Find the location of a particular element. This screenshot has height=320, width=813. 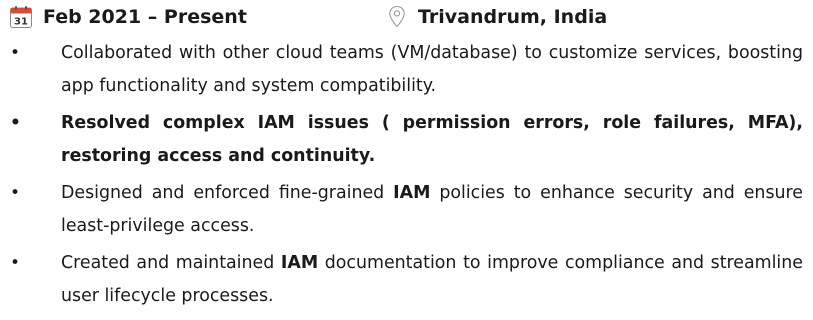

location-text: Trivandrum, India is located at coordinates (513, 17).